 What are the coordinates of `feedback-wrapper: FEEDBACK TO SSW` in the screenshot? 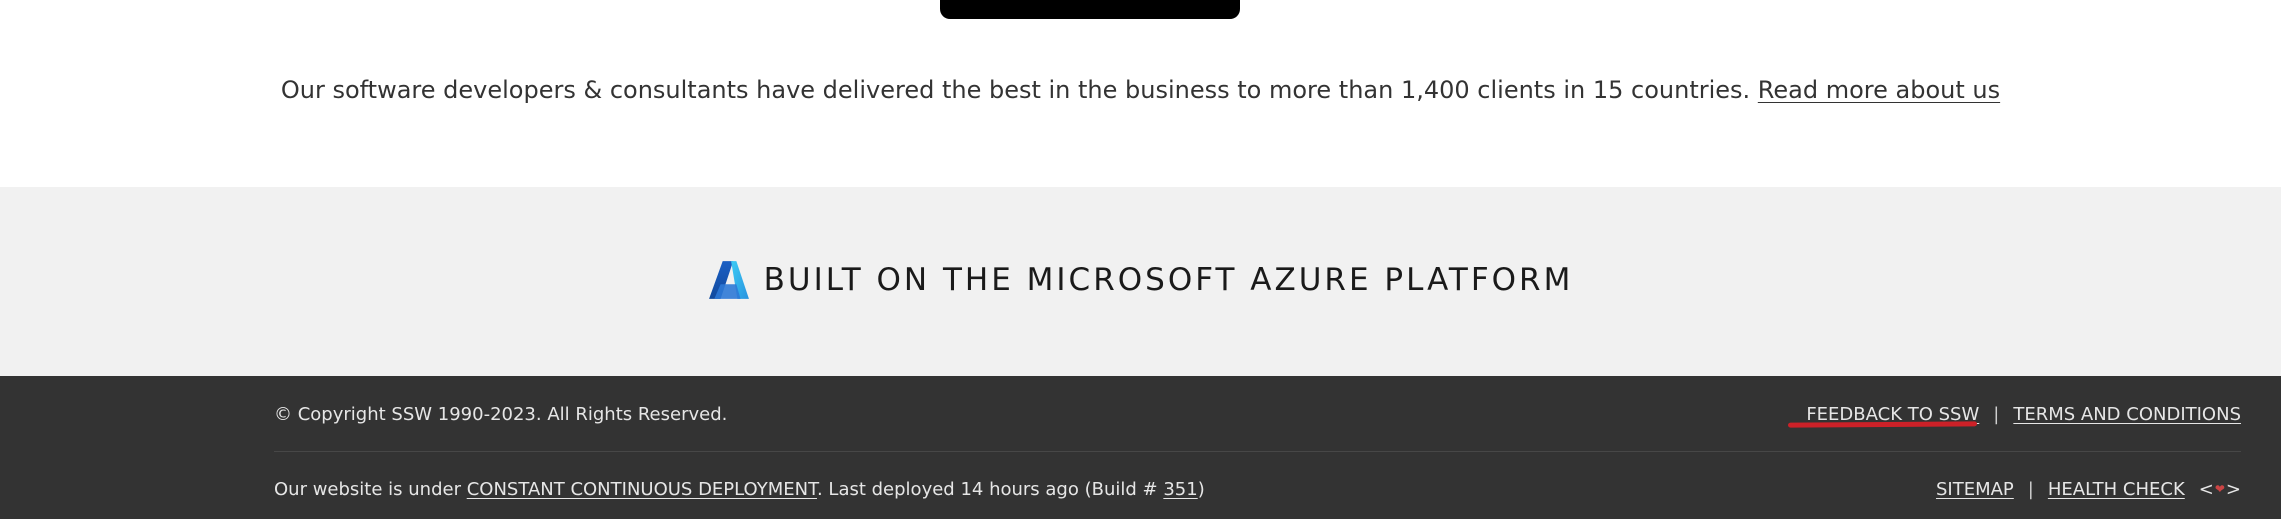 It's located at (1883, 416).